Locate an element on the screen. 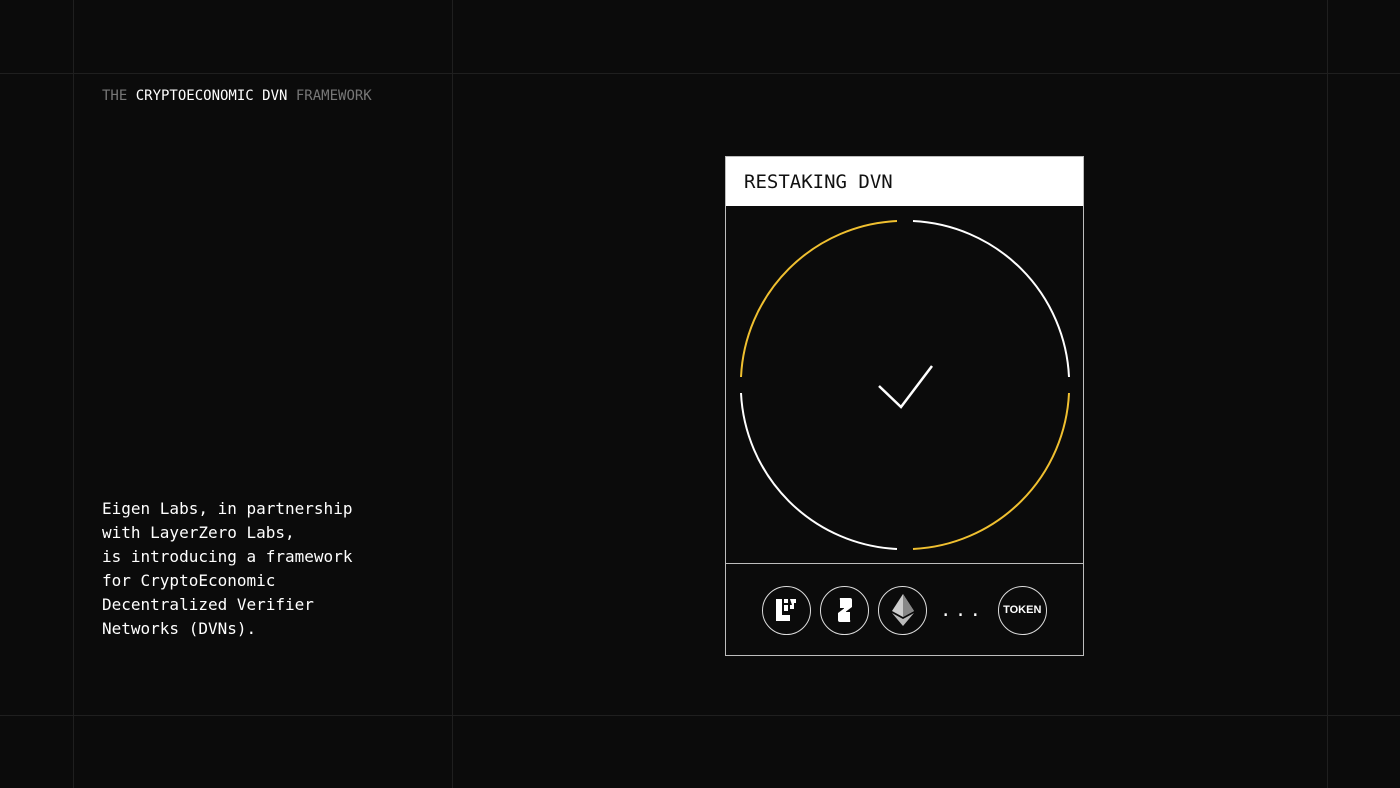 The image size is (1400, 788). arc-bottom-left is located at coordinates (819, 471).